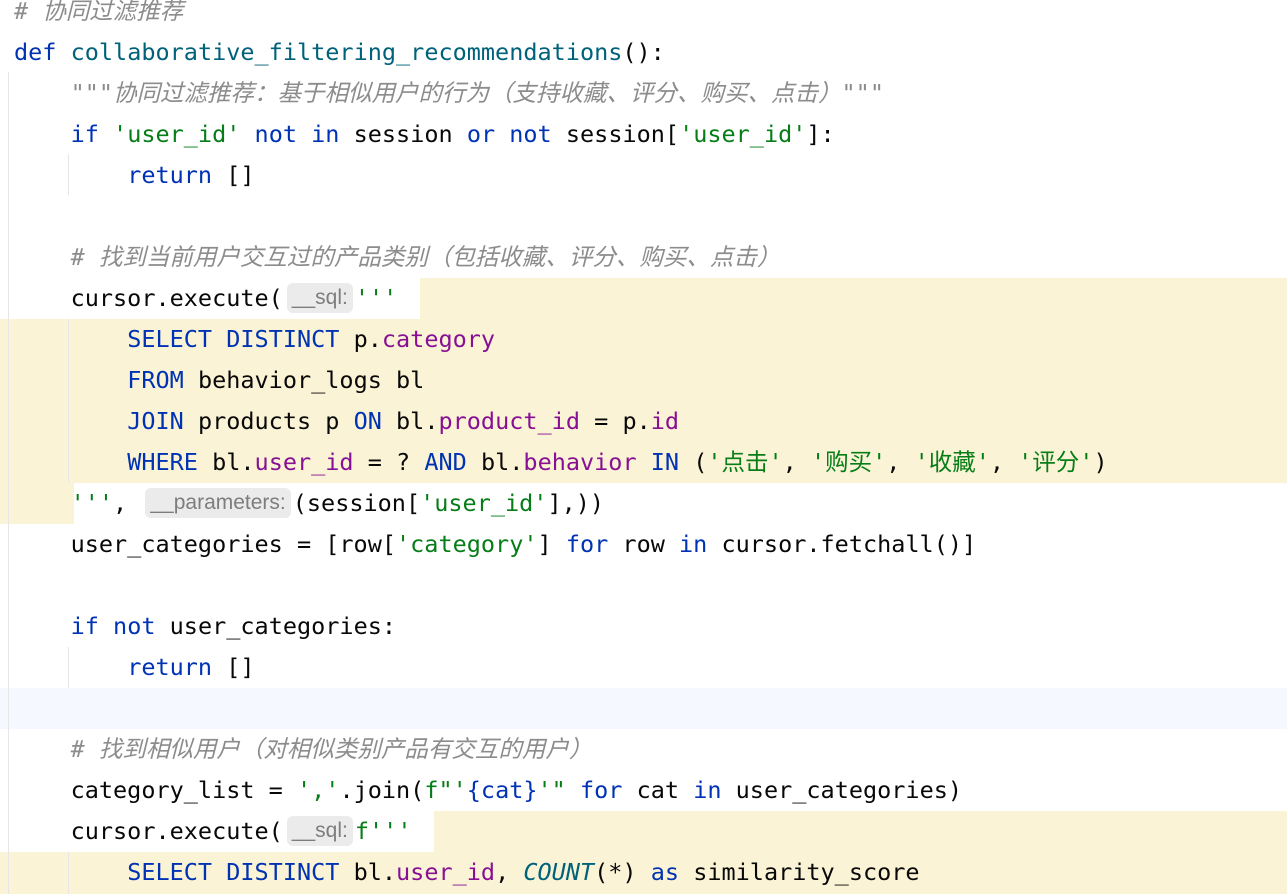  Describe the element at coordinates (1056, 462) in the screenshot. I see `sql-string: '评分'` at that location.